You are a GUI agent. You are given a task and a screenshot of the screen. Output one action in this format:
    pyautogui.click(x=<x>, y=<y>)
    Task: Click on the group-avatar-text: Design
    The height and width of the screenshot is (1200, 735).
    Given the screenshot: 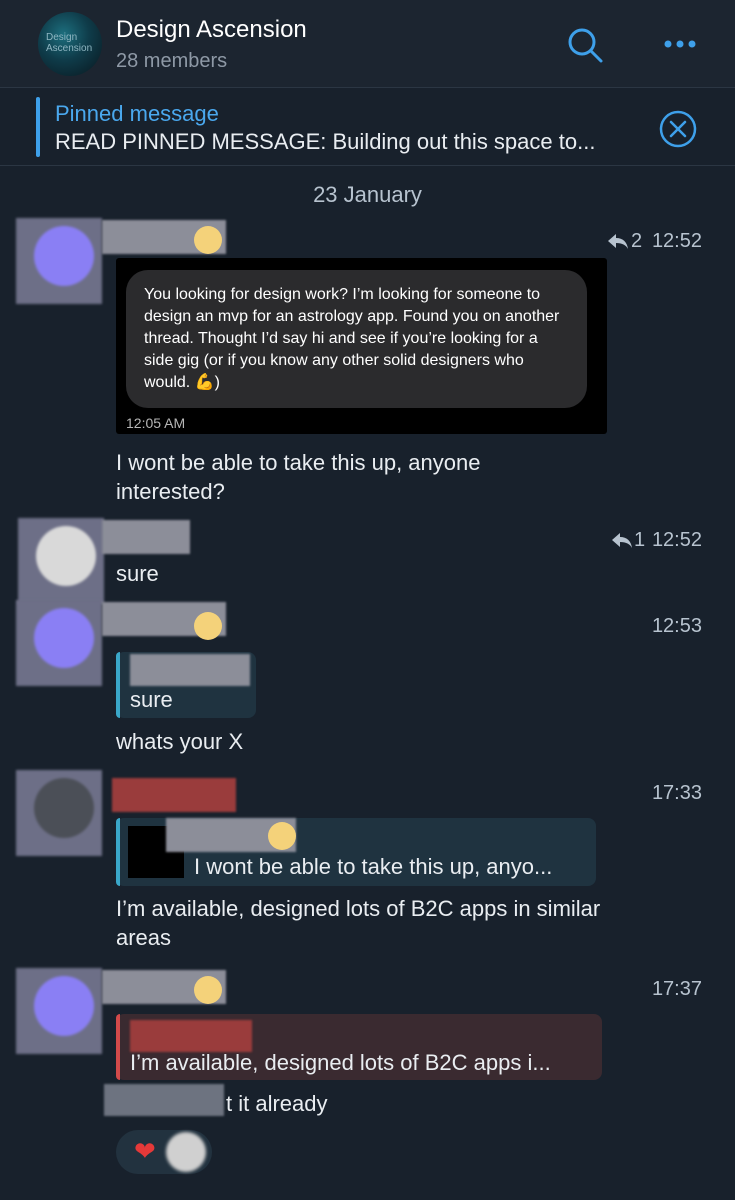 What is the action you would take?
    pyautogui.click(x=62, y=37)
    